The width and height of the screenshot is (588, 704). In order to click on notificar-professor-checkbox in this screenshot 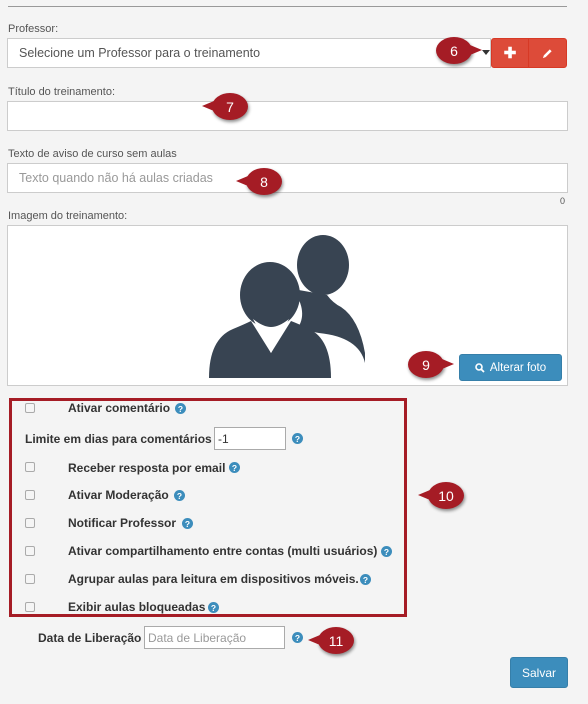, I will do `click(30, 523)`.